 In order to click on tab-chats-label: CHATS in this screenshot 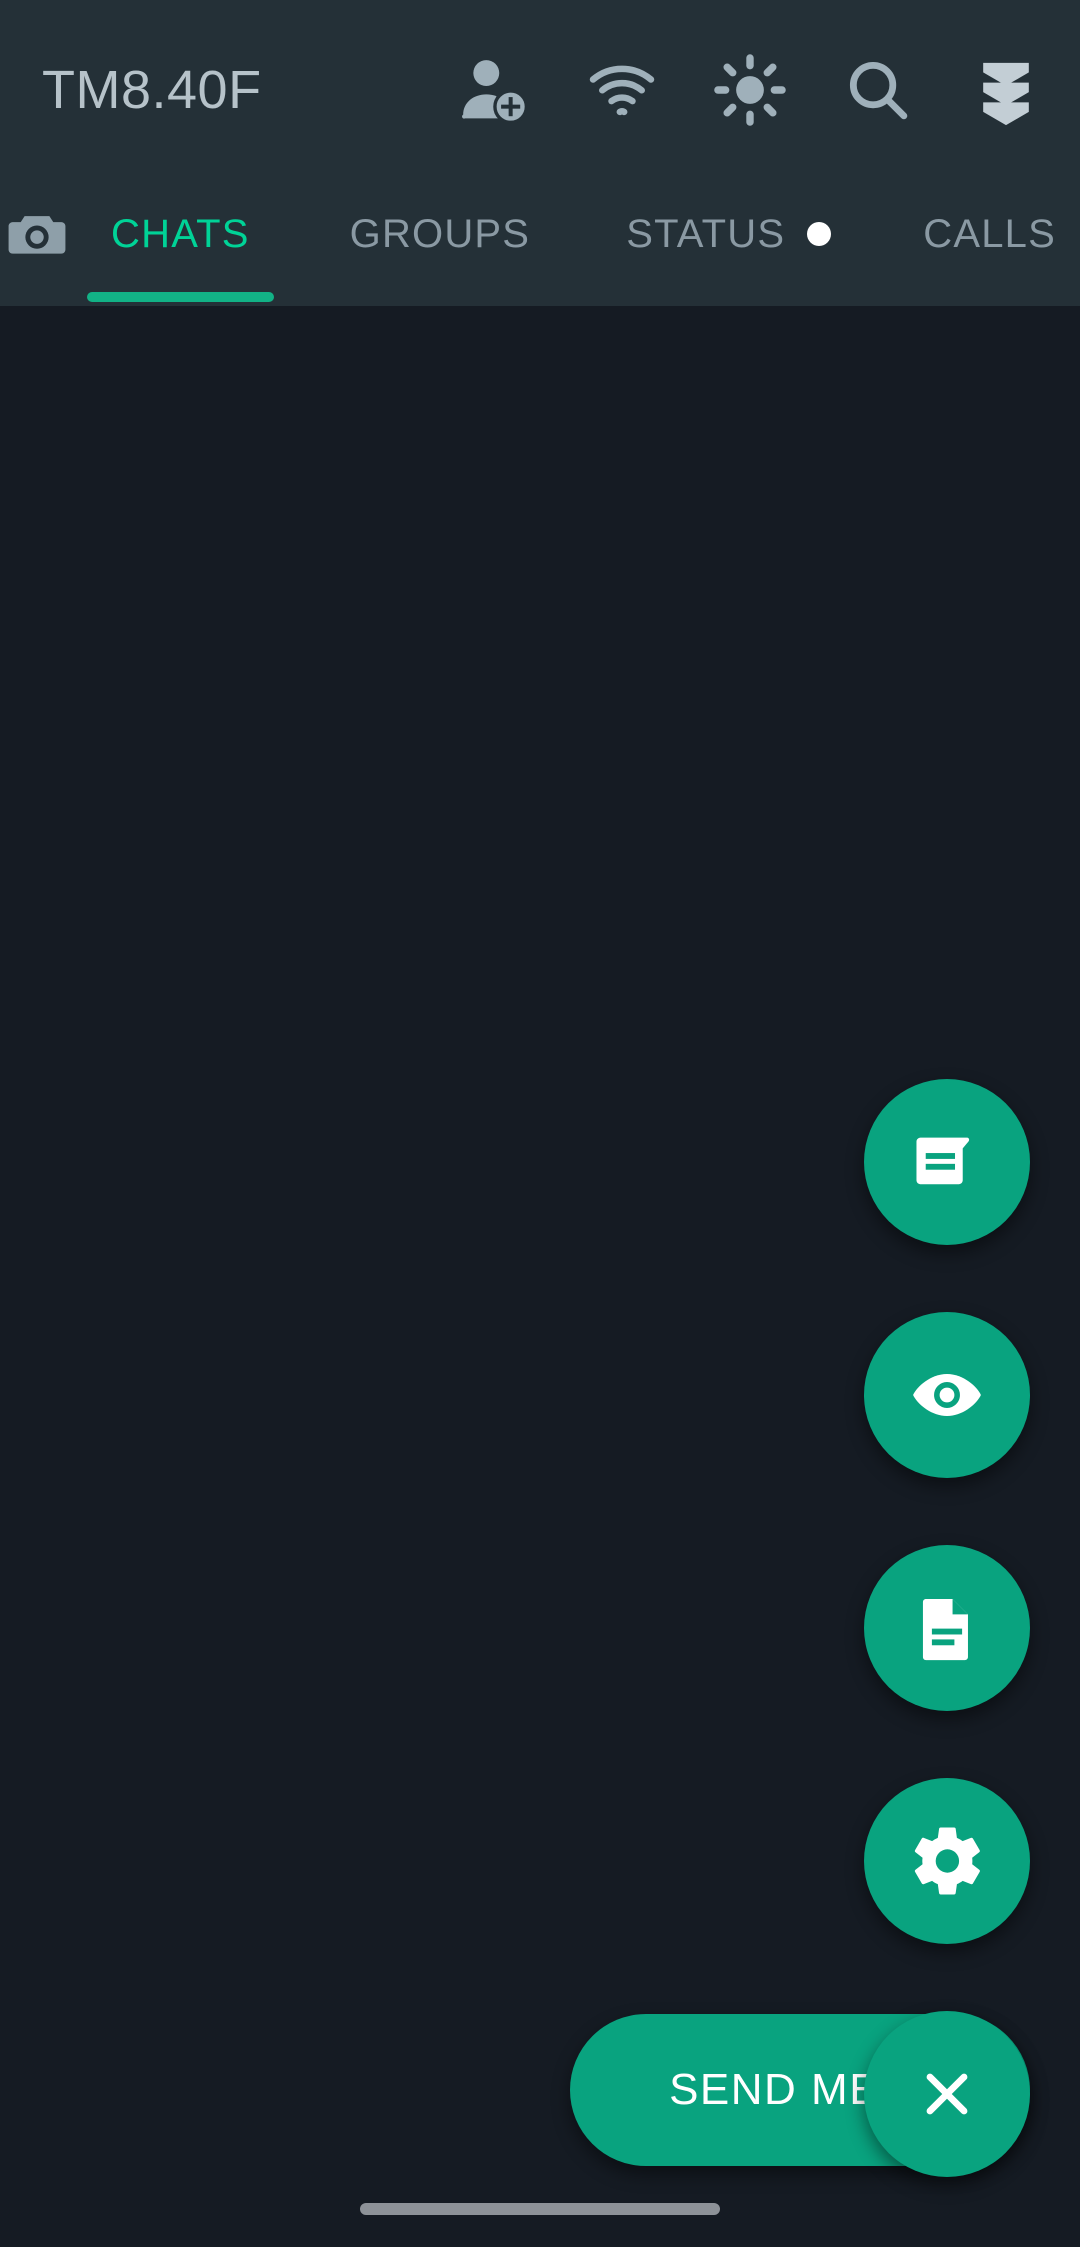, I will do `click(180, 233)`.